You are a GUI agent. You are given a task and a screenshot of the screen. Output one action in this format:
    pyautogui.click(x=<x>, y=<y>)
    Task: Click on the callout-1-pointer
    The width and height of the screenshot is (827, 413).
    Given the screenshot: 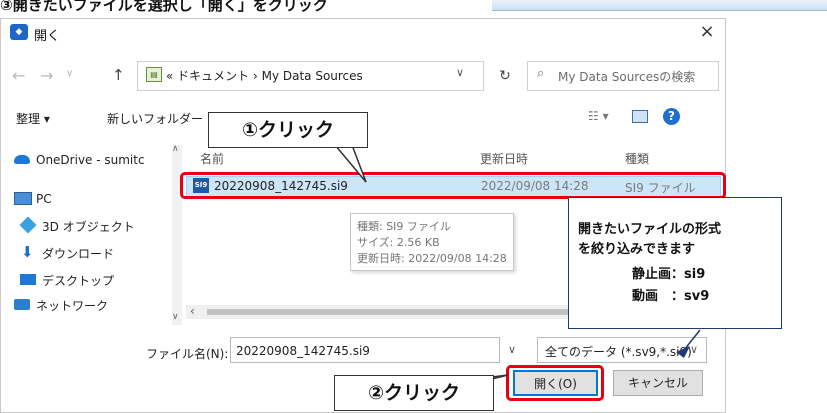 What is the action you would take?
    pyautogui.click(x=350, y=163)
    